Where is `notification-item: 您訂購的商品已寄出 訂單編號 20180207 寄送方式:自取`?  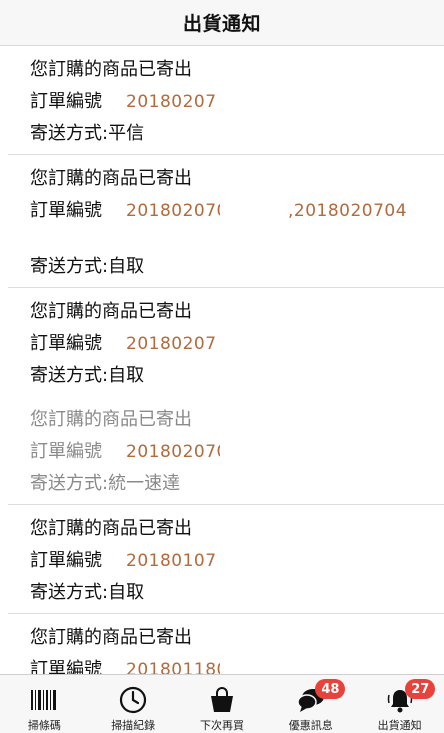
notification-item: 您訂購的商品已寄出 訂單編號 20180207 寄送方式:自取 is located at coordinates (226, 342).